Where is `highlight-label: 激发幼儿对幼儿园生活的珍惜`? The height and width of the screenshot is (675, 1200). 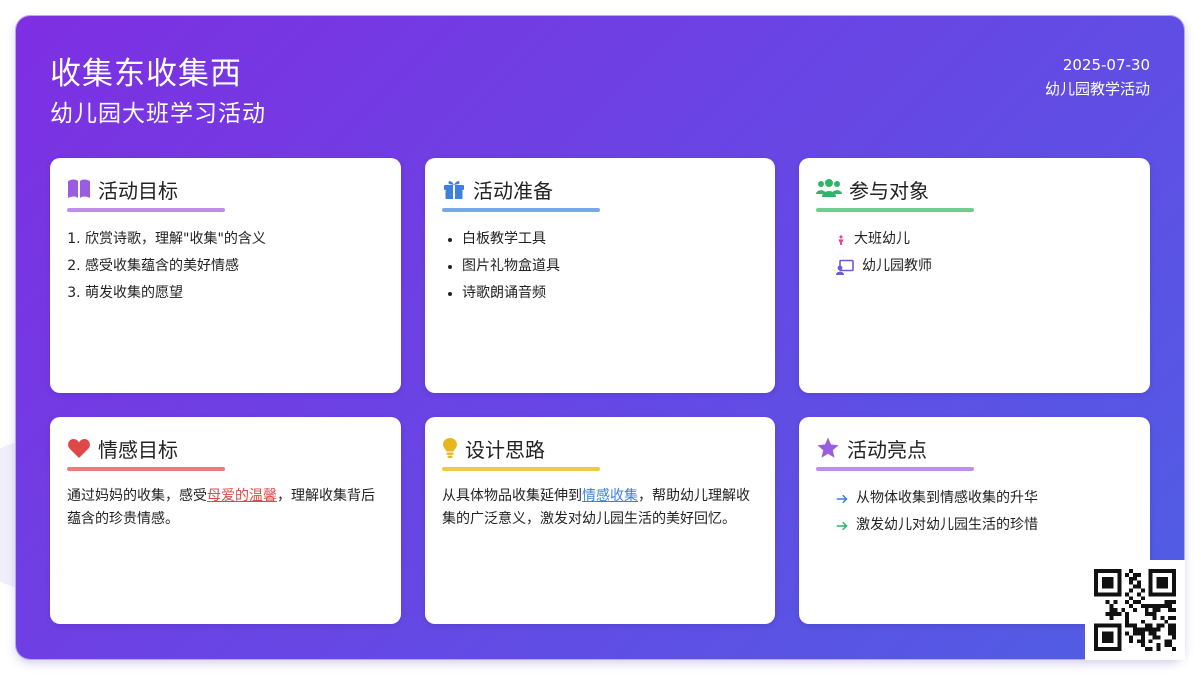 highlight-label: 激发幼儿对幼儿园生活的珍惜 is located at coordinates (947, 525).